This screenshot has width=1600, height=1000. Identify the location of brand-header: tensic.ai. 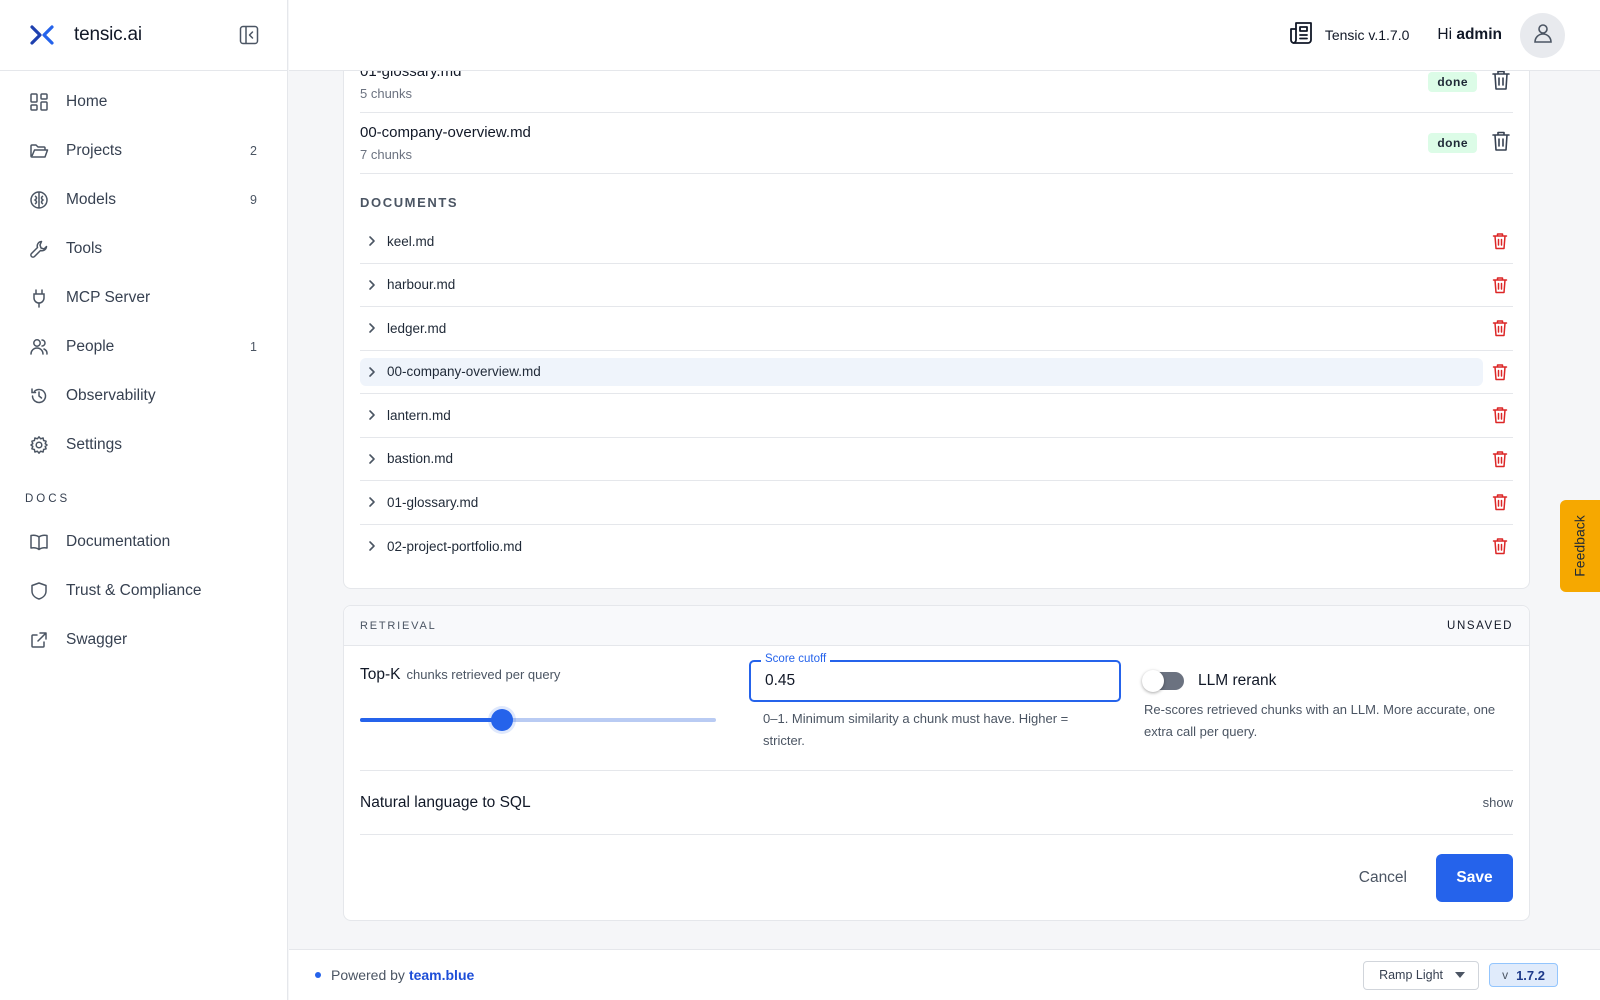
(143, 35).